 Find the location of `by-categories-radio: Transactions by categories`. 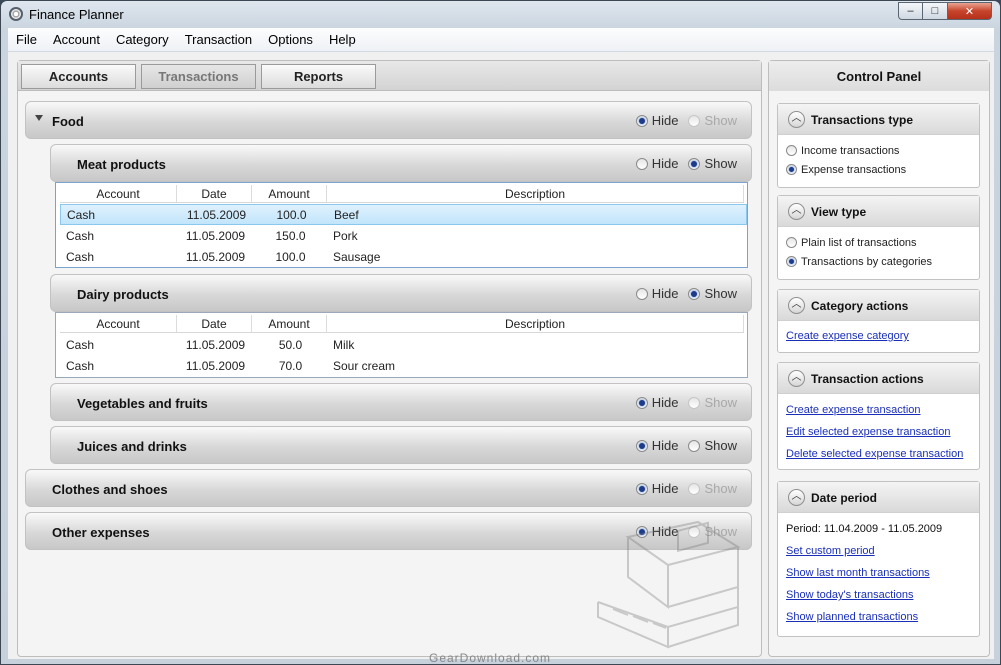

by-categories-radio: Transactions by categories is located at coordinates (878, 261).